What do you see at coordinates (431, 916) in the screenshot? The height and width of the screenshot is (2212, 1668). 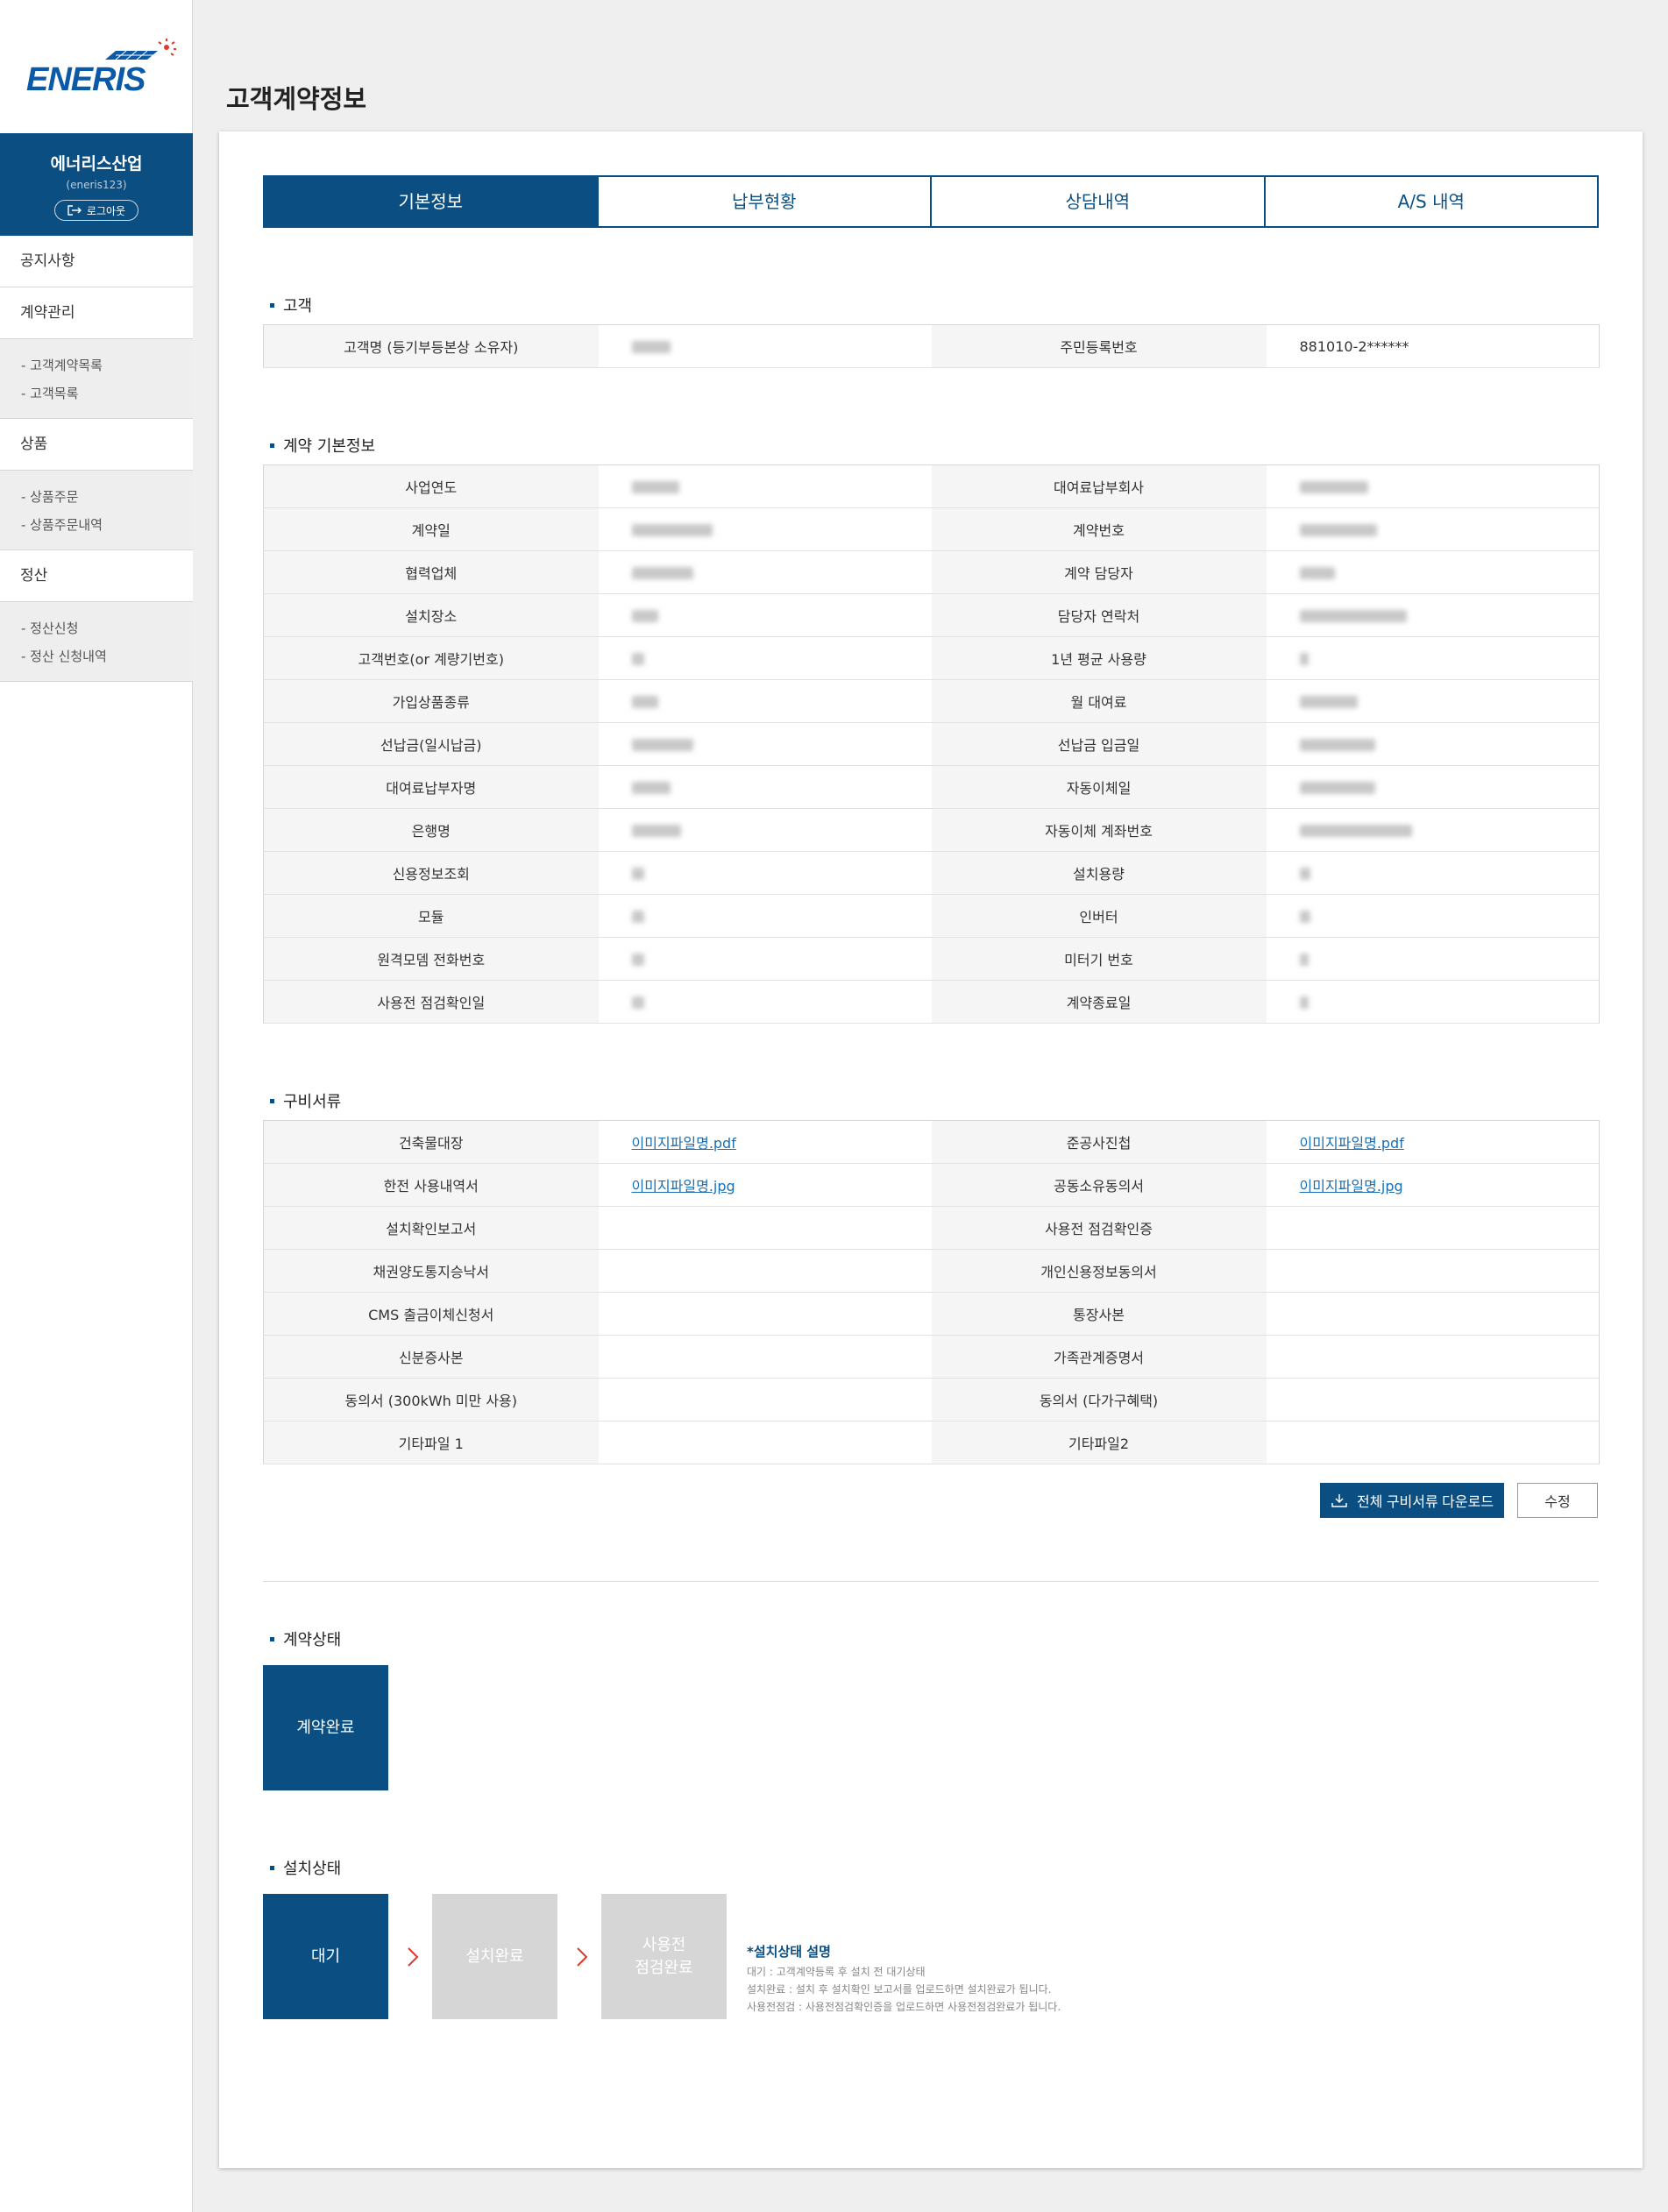 I see `field-label: 모듈` at bounding box center [431, 916].